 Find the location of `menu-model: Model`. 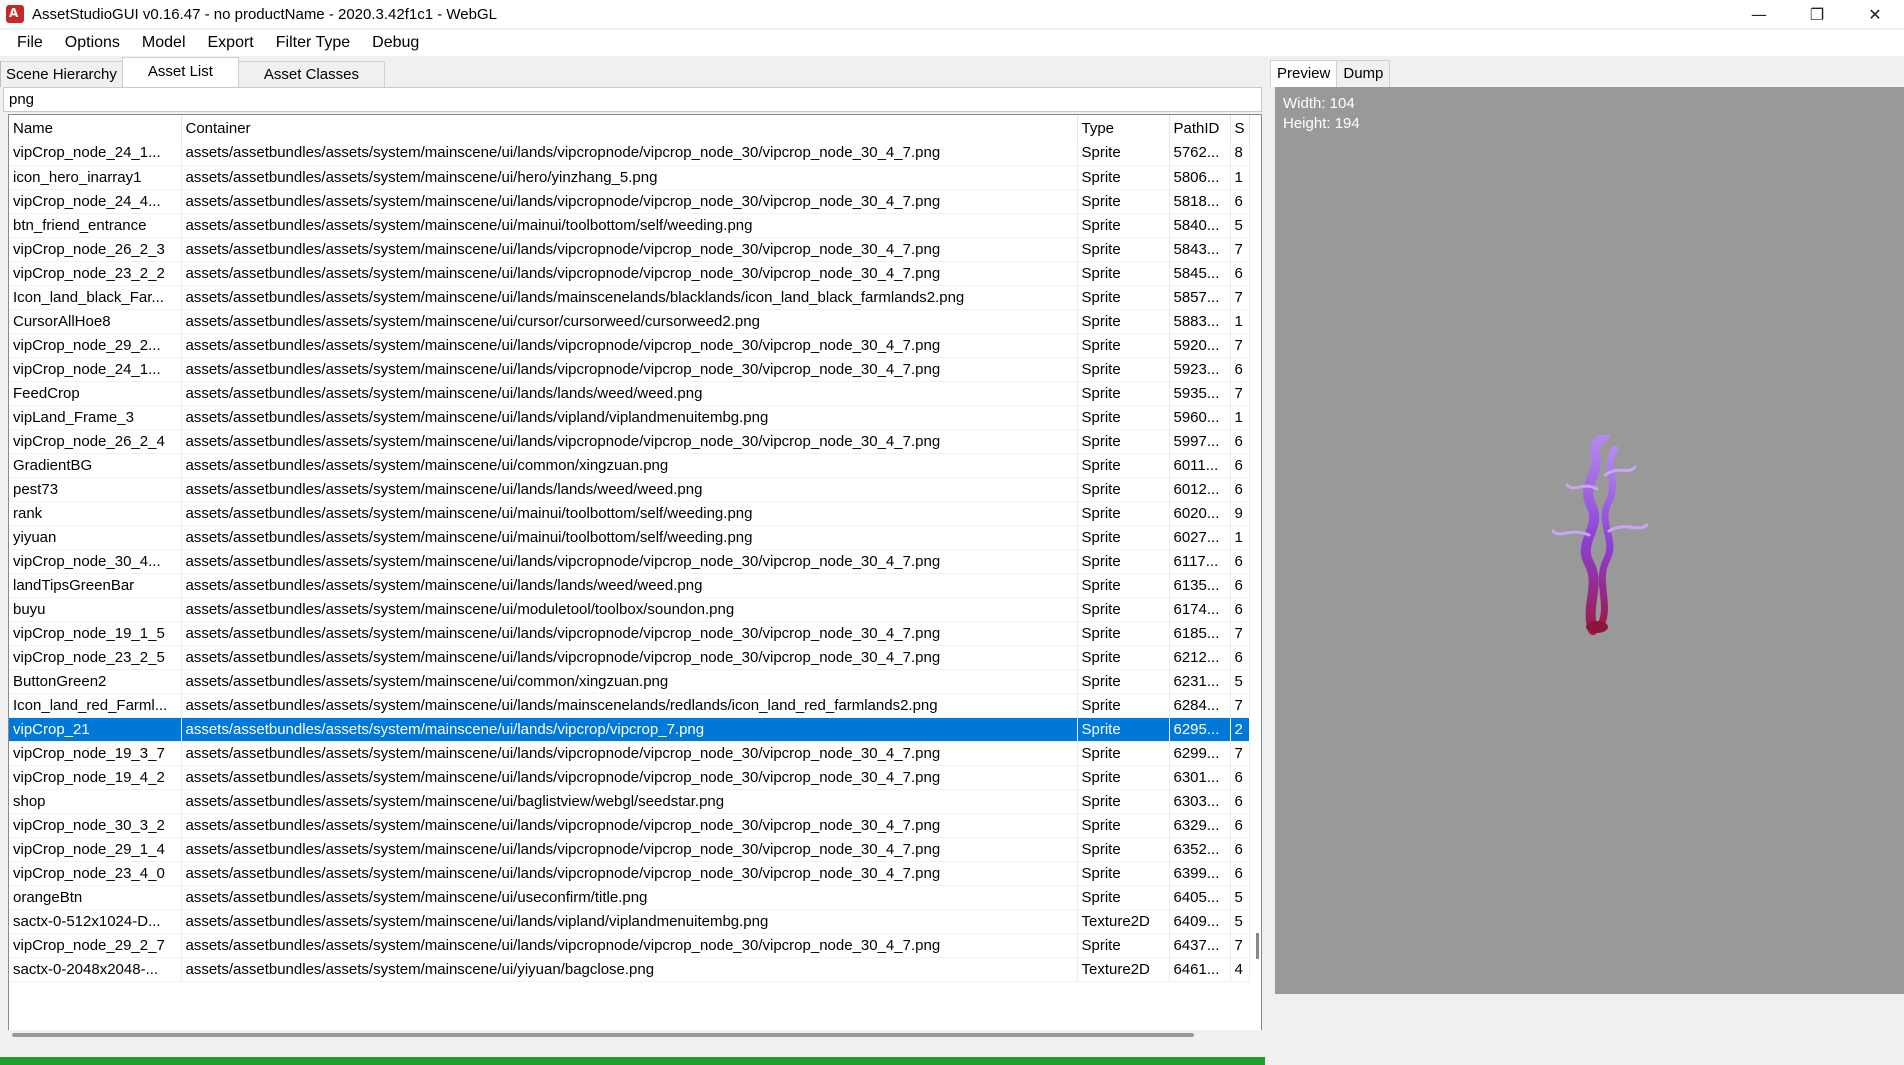

menu-model: Model is located at coordinates (164, 43).